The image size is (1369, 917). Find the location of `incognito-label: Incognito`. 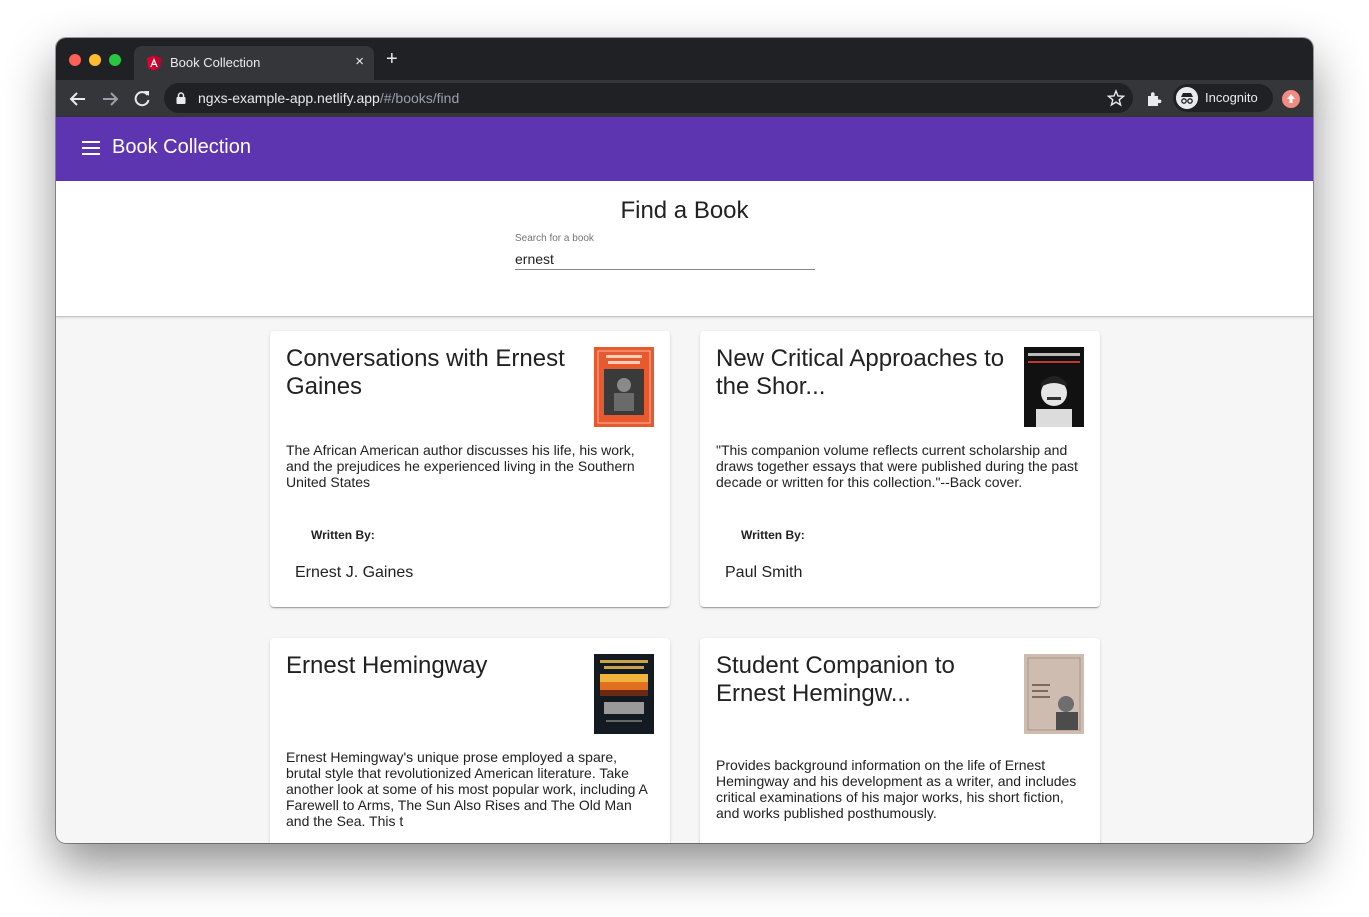

incognito-label: Incognito is located at coordinates (1231, 97).